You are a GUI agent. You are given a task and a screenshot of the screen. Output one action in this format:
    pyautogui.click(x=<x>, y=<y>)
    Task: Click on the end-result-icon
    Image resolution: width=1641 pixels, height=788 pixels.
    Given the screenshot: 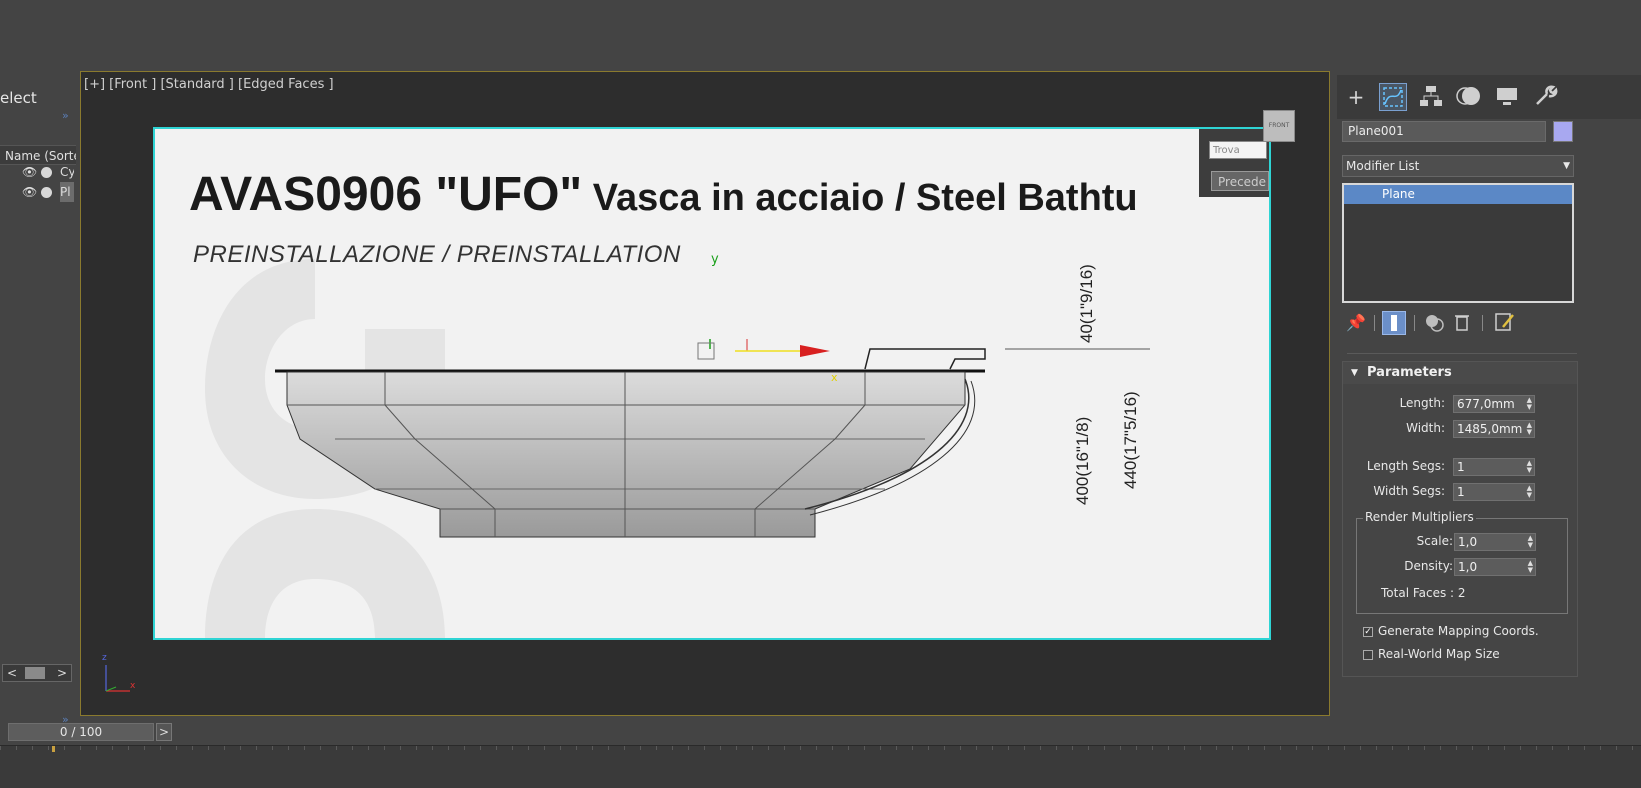 What is the action you would take?
    pyautogui.click(x=1394, y=323)
    